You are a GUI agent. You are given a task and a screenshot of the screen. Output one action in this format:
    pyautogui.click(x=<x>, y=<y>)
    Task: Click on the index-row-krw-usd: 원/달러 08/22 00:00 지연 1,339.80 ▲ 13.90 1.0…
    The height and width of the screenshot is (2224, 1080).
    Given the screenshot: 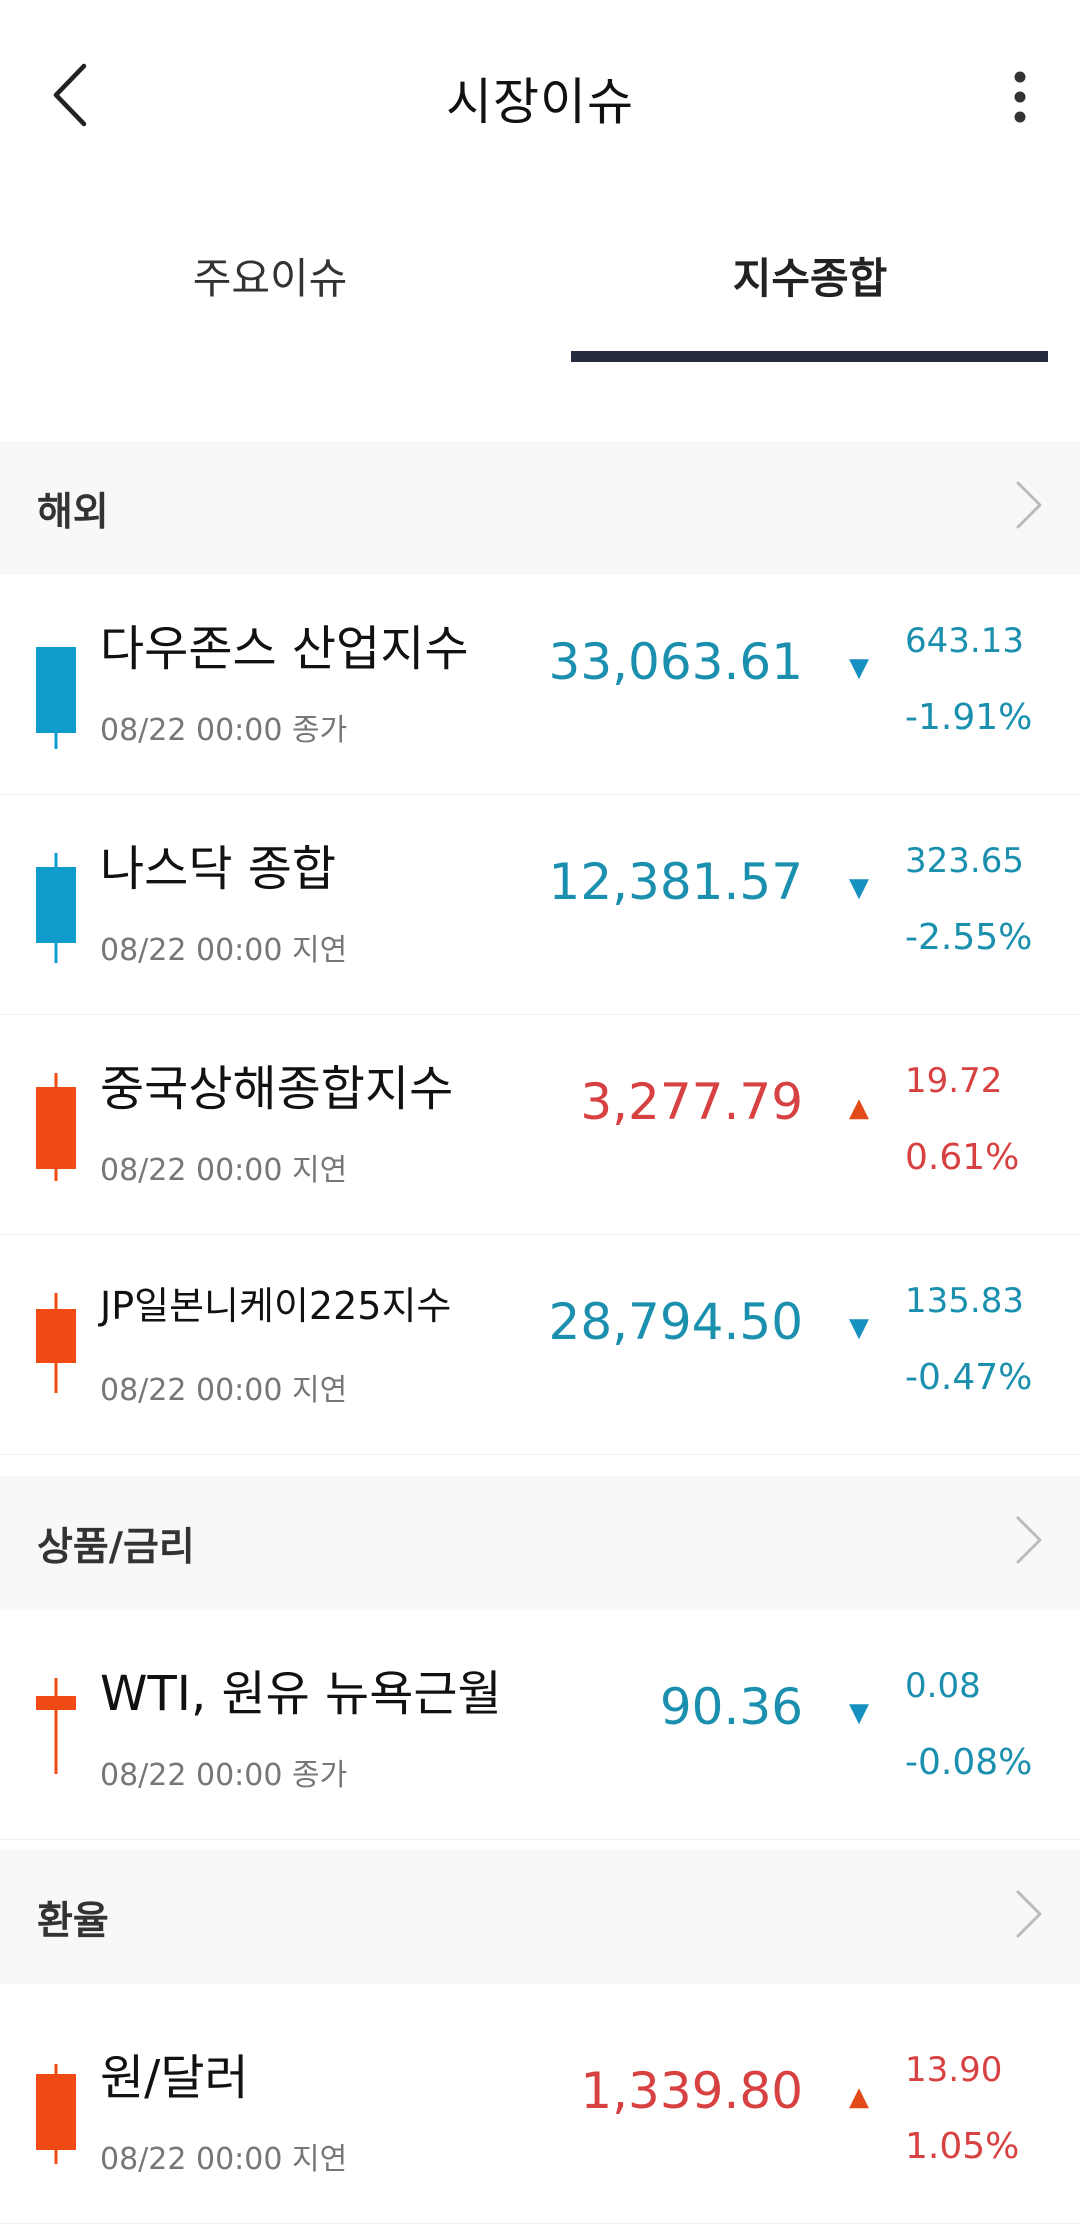 What is the action you would take?
    pyautogui.click(x=540, y=2114)
    